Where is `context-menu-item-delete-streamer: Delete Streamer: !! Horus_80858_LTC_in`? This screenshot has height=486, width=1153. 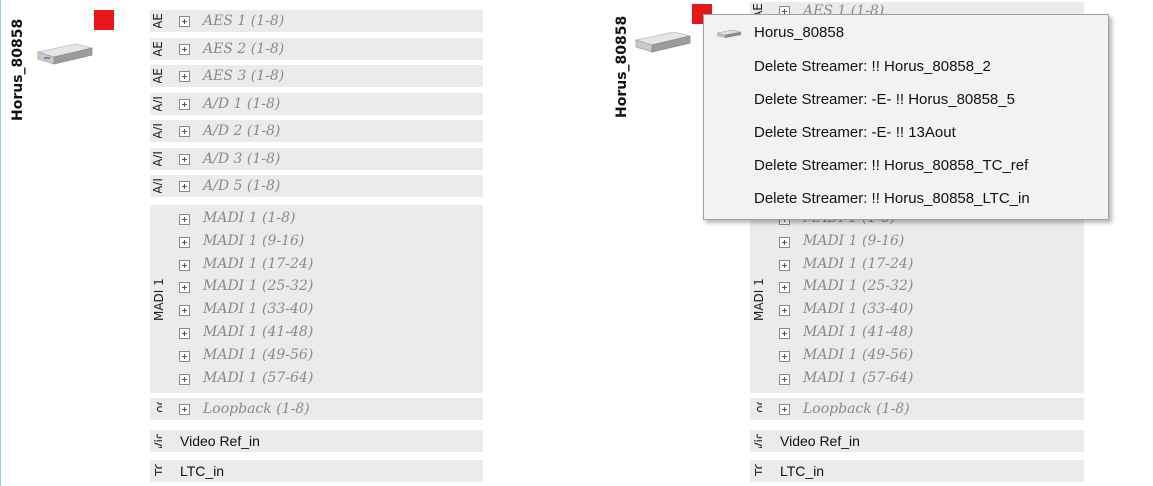
context-menu-item-delete-streamer: Delete Streamer: !! Horus_80858_LTC_in is located at coordinates (906, 199).